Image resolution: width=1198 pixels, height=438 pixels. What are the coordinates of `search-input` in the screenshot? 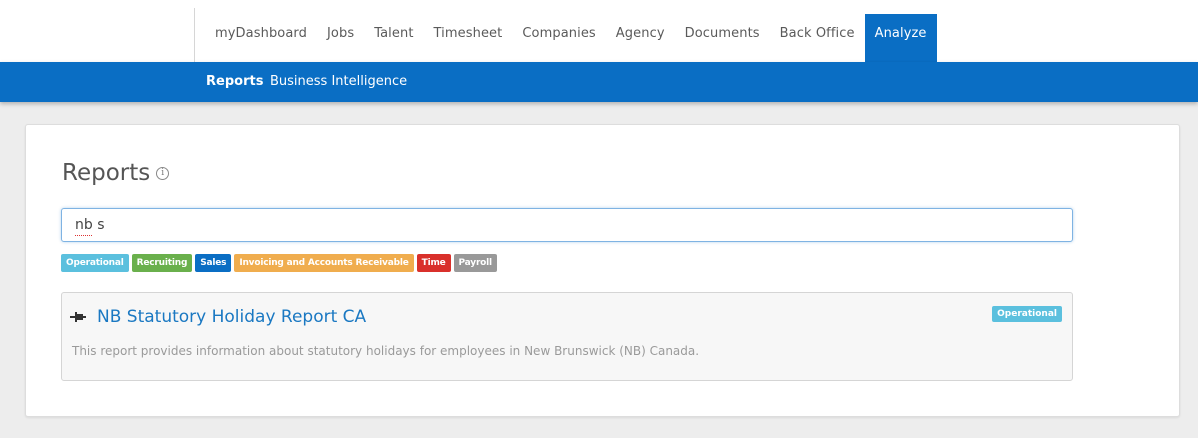 It's located at (567, 225).